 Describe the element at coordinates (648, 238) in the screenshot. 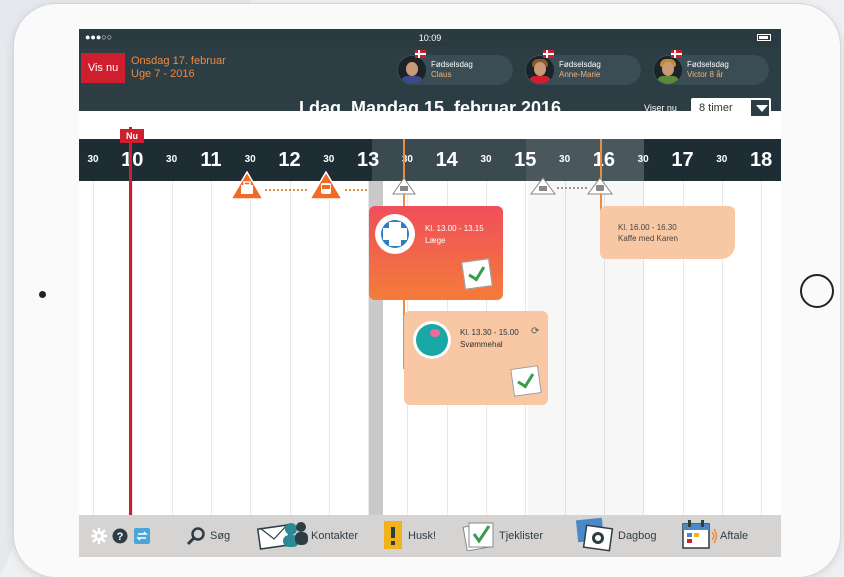

I see `event-name: Kaffe med Karen` at that location.